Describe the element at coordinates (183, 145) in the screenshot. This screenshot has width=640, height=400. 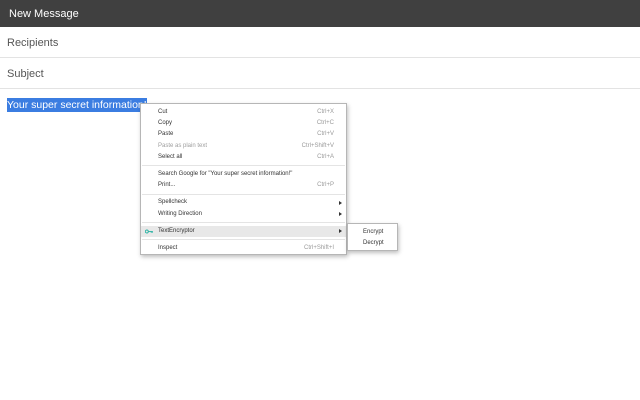
I see `menu-item-label: Paste as plain text` at that location.